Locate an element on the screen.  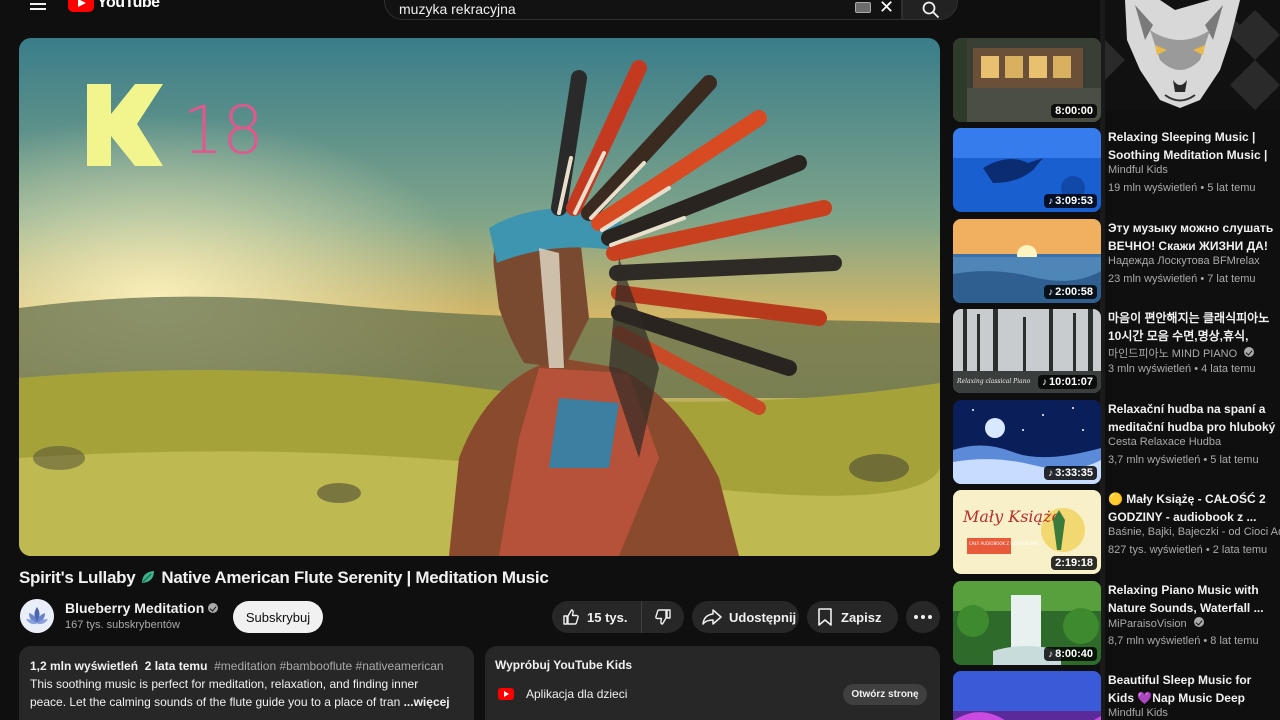
share-label: Udostępnij is located at coordinates (763, 617).